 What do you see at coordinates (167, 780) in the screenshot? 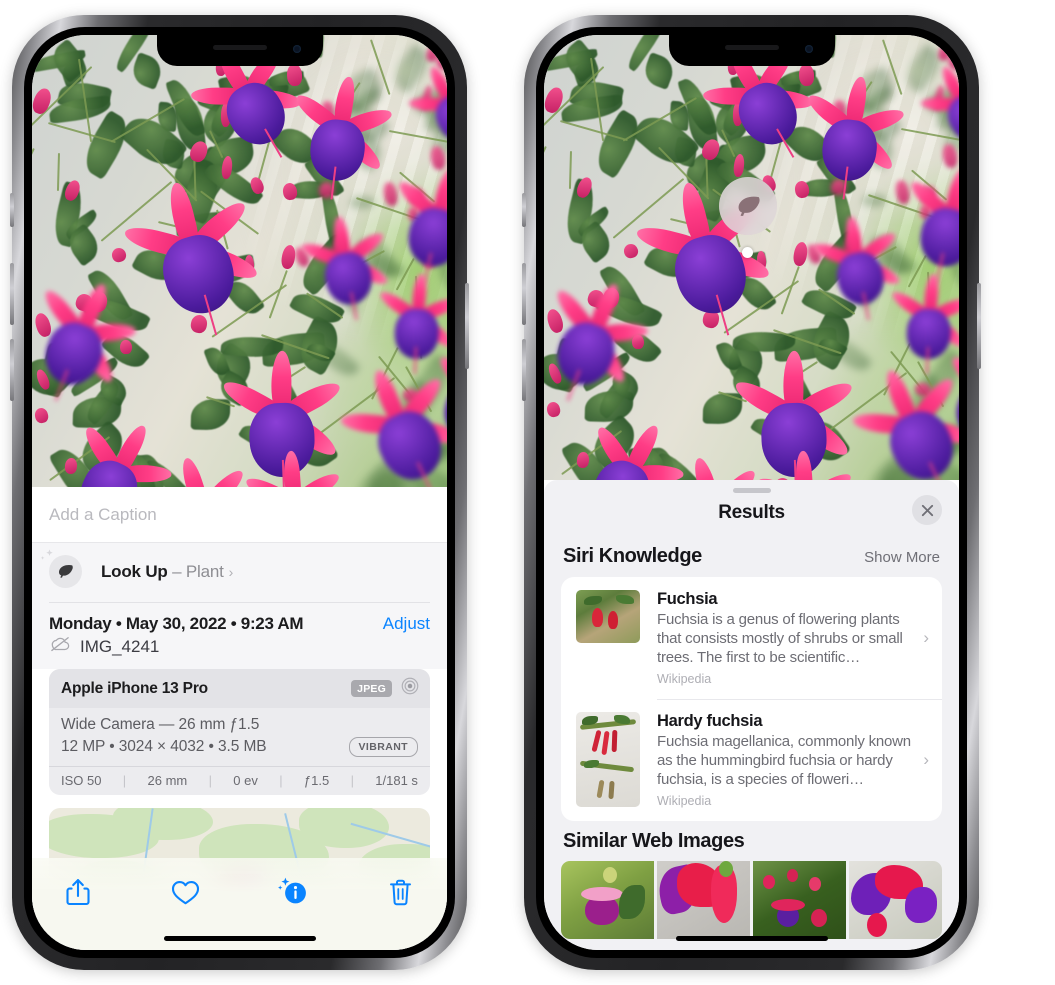
I see `exif-value: 26 mm` at bounding box center [167, 780].